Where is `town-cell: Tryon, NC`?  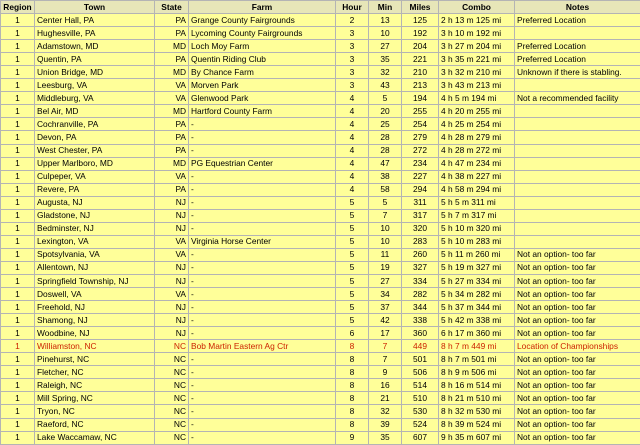 town-cell: Tryon, NC is located at coordinates (95, 411).